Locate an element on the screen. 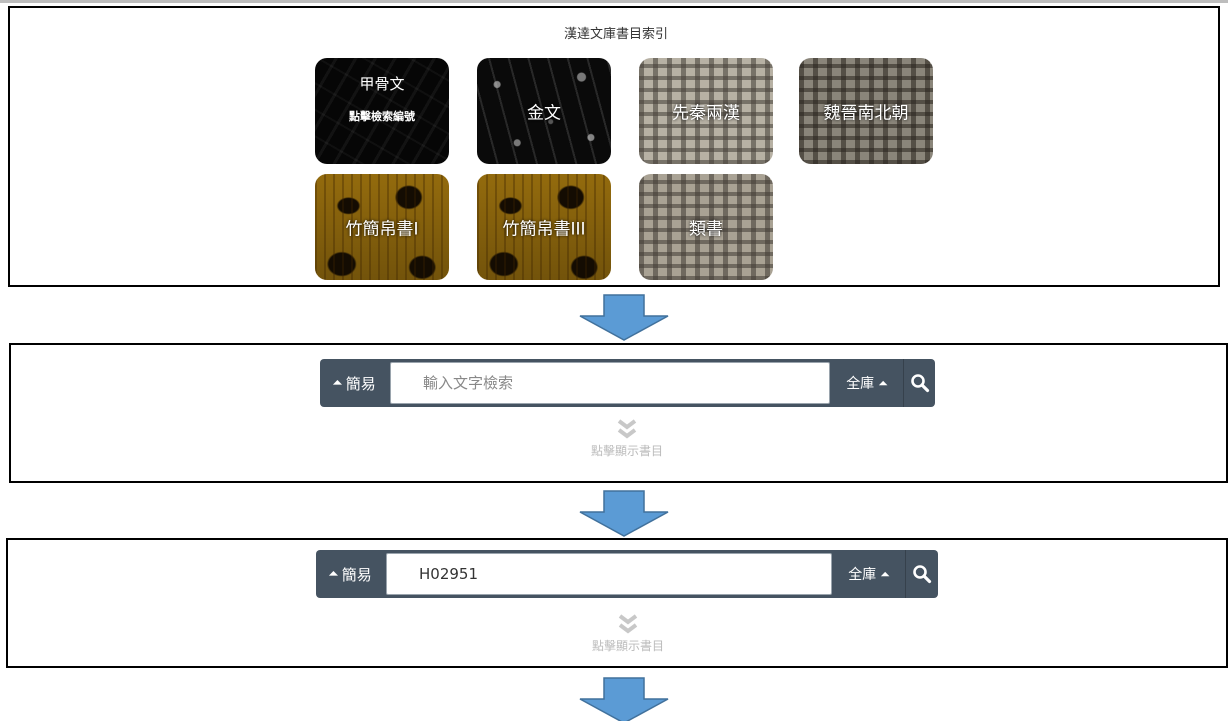  tile-bronze: 金文 is located at coordinates (544, 111).